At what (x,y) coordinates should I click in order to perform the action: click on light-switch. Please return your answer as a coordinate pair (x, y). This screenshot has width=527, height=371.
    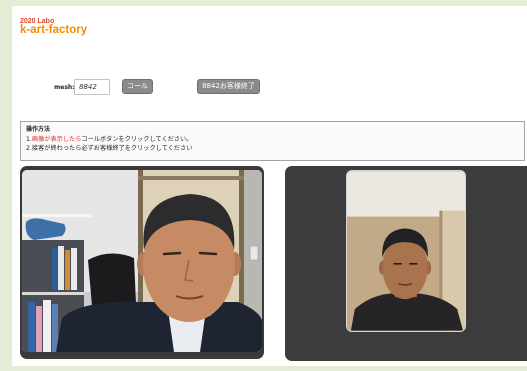
    Looking at the image, I should click on (254, 253).